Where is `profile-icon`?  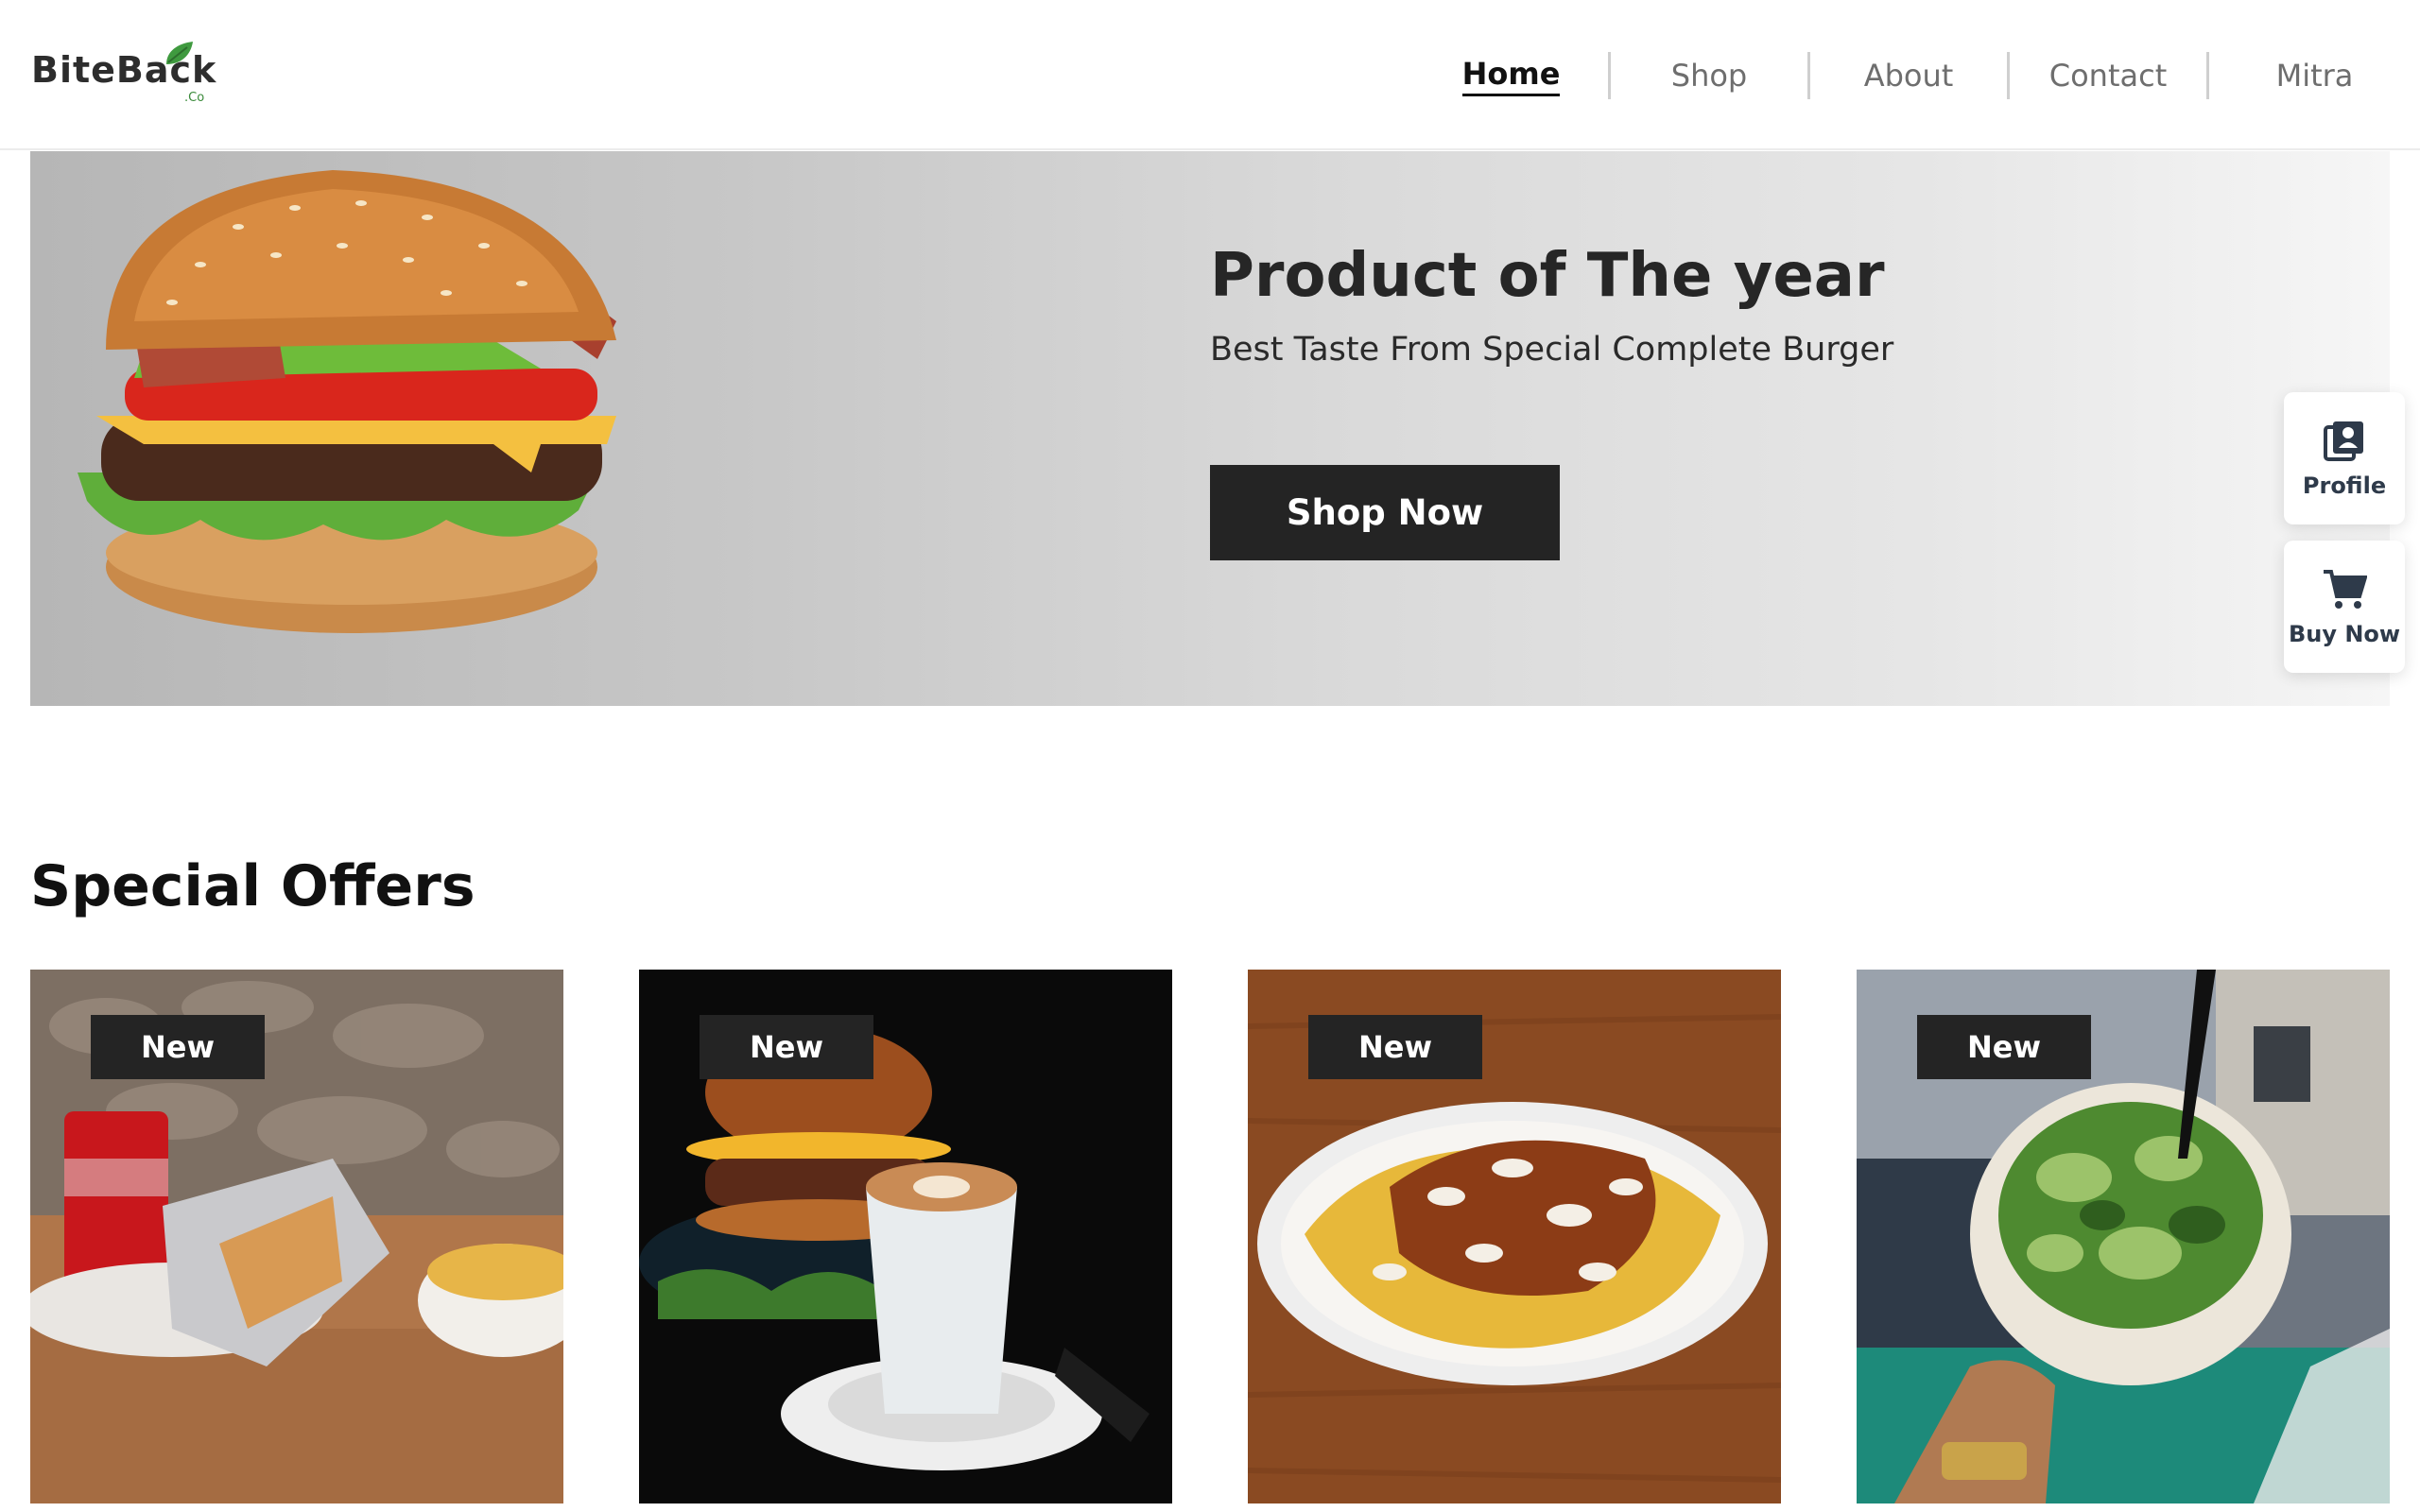 profile-icon is located at coordinates (2343, 441).